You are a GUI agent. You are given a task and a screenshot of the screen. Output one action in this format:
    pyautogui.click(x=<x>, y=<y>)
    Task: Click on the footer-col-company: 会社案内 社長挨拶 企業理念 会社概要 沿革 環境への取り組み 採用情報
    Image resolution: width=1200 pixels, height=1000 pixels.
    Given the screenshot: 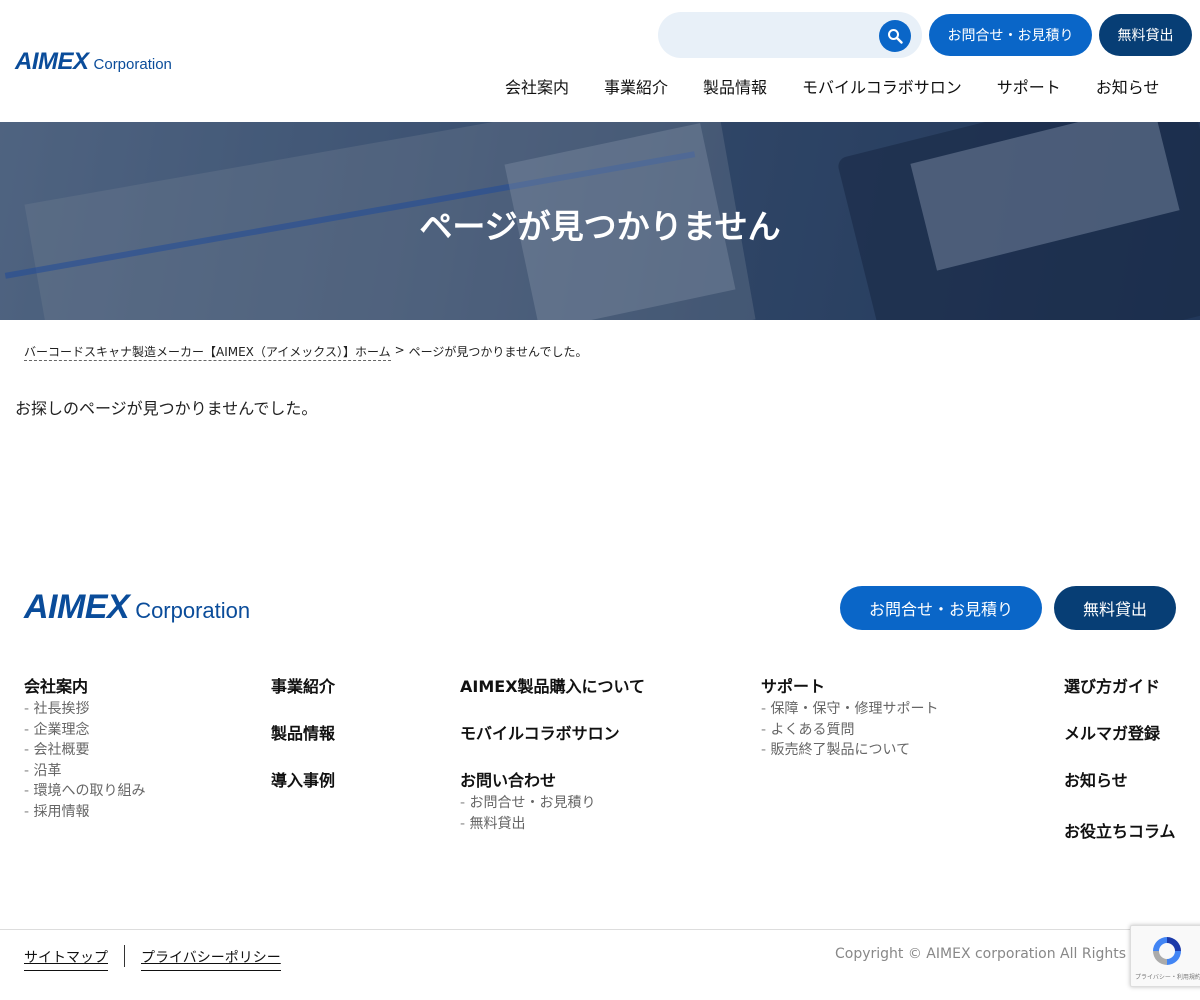 What is the action you would take?
    pyautogui.click(x=85, y=747)
    